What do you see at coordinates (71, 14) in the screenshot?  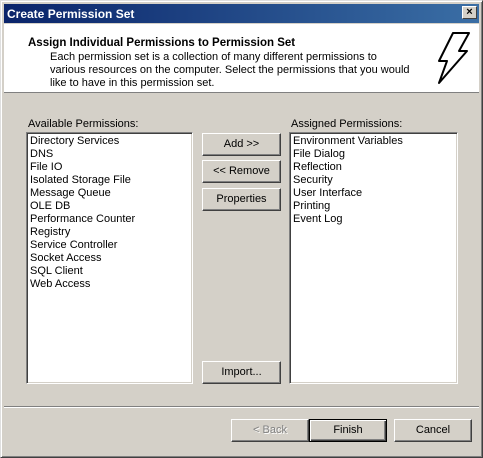 I see `window-title: Create Permission Set` at bounding box center [71, 14].